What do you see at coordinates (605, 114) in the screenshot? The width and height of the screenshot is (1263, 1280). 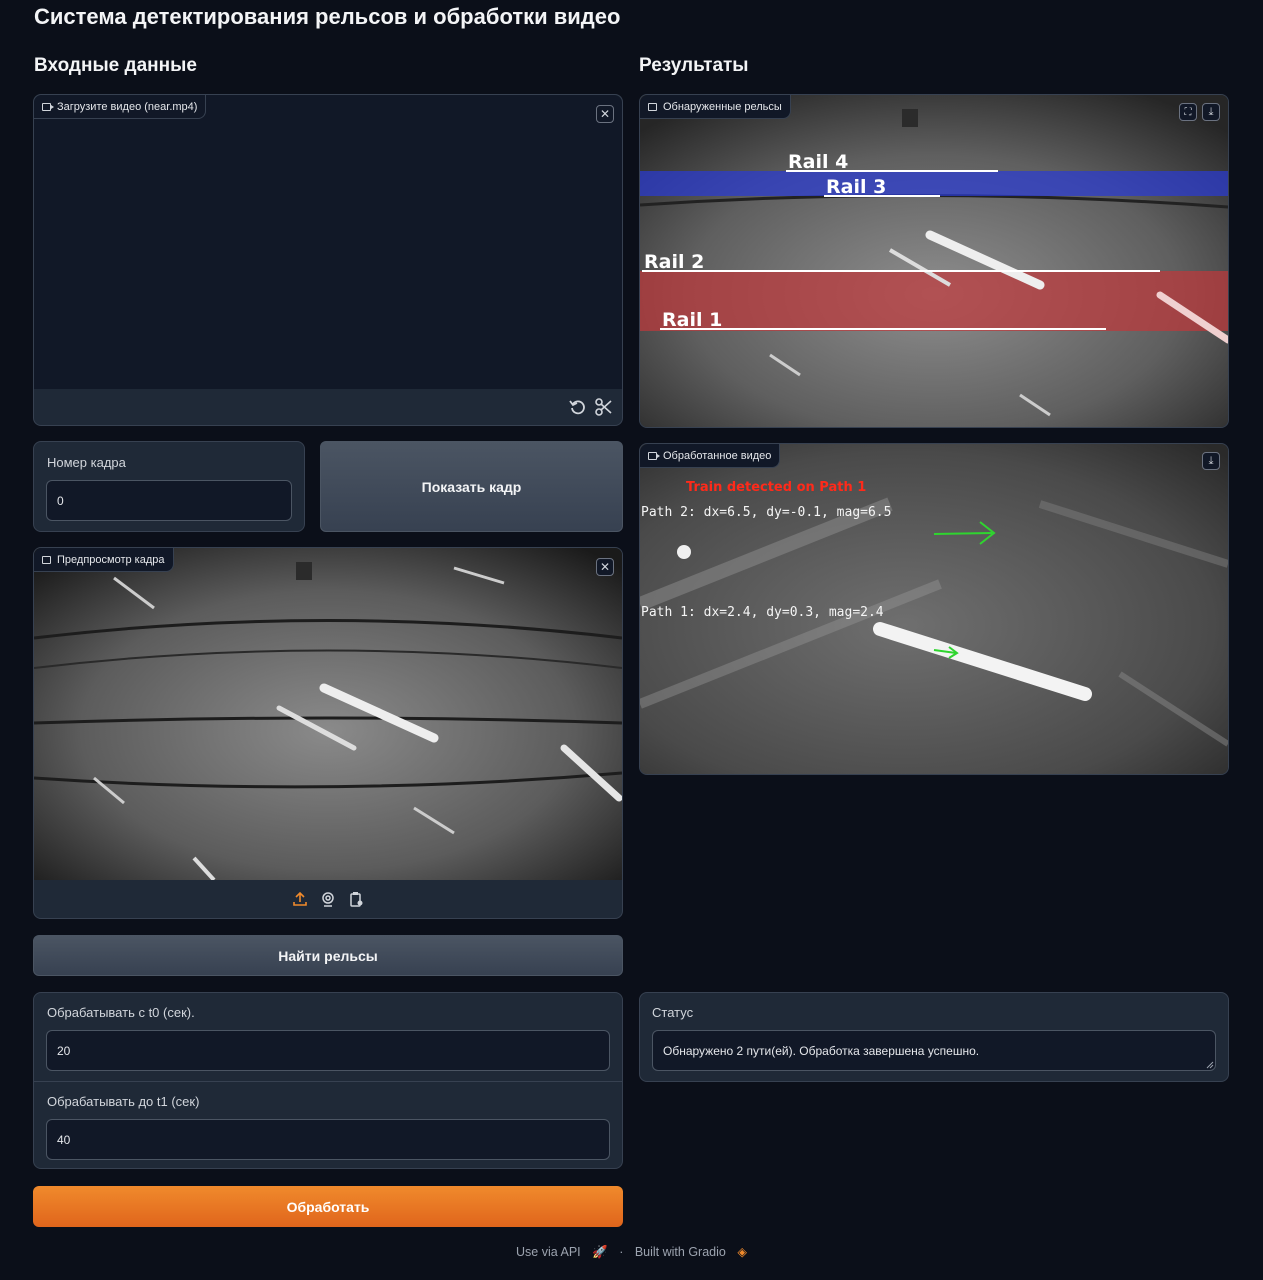 I see `clear-video-button: ✕` at bounding box center [605, 114].